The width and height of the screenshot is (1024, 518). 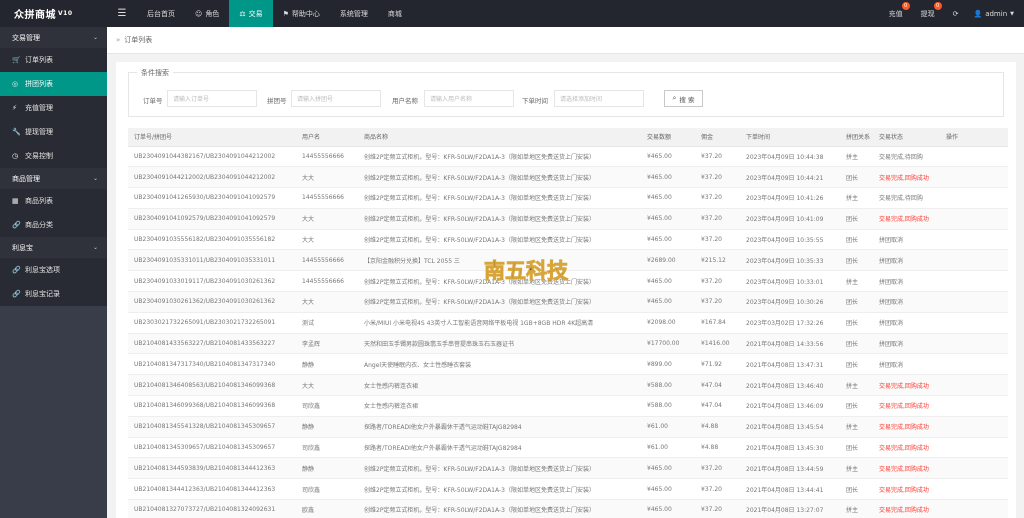 What do you see at coordinates (469, 98) in the screenshot?
I see `username-input: 请输入用户名称` at bounding box center [469, 98].